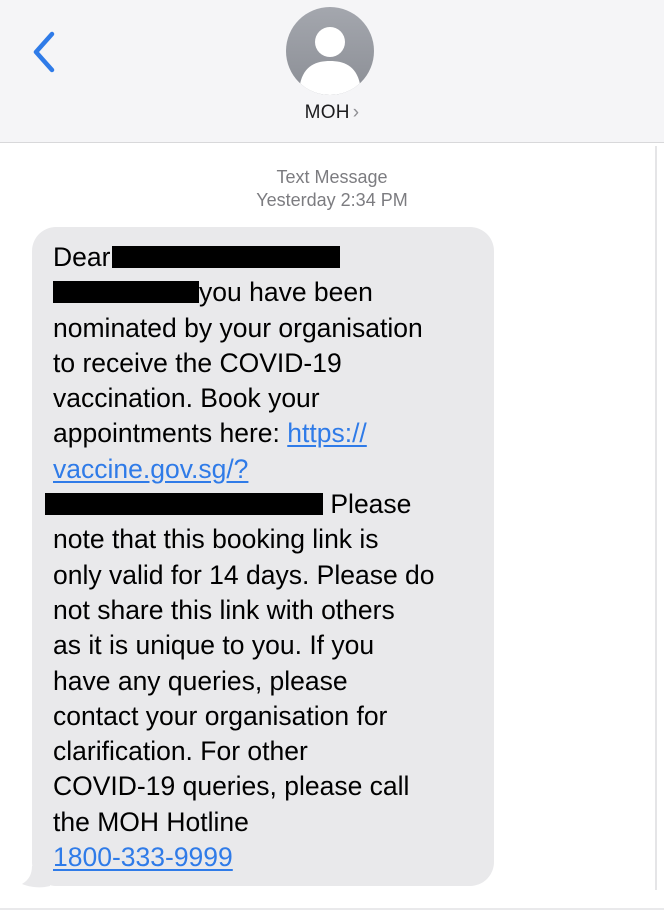 Image resolution: width=664 pixels, height=910 pixels. I want to click on message-line: have any queries, please, so click(200, 680).